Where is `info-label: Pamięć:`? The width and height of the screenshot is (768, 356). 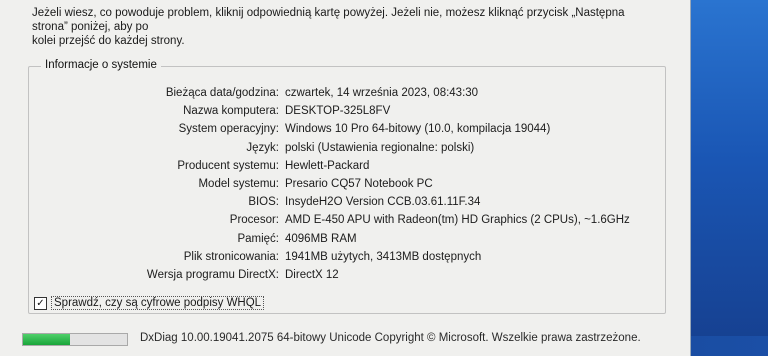 info-label: Pamięć: is located at coordinates (258, 238).